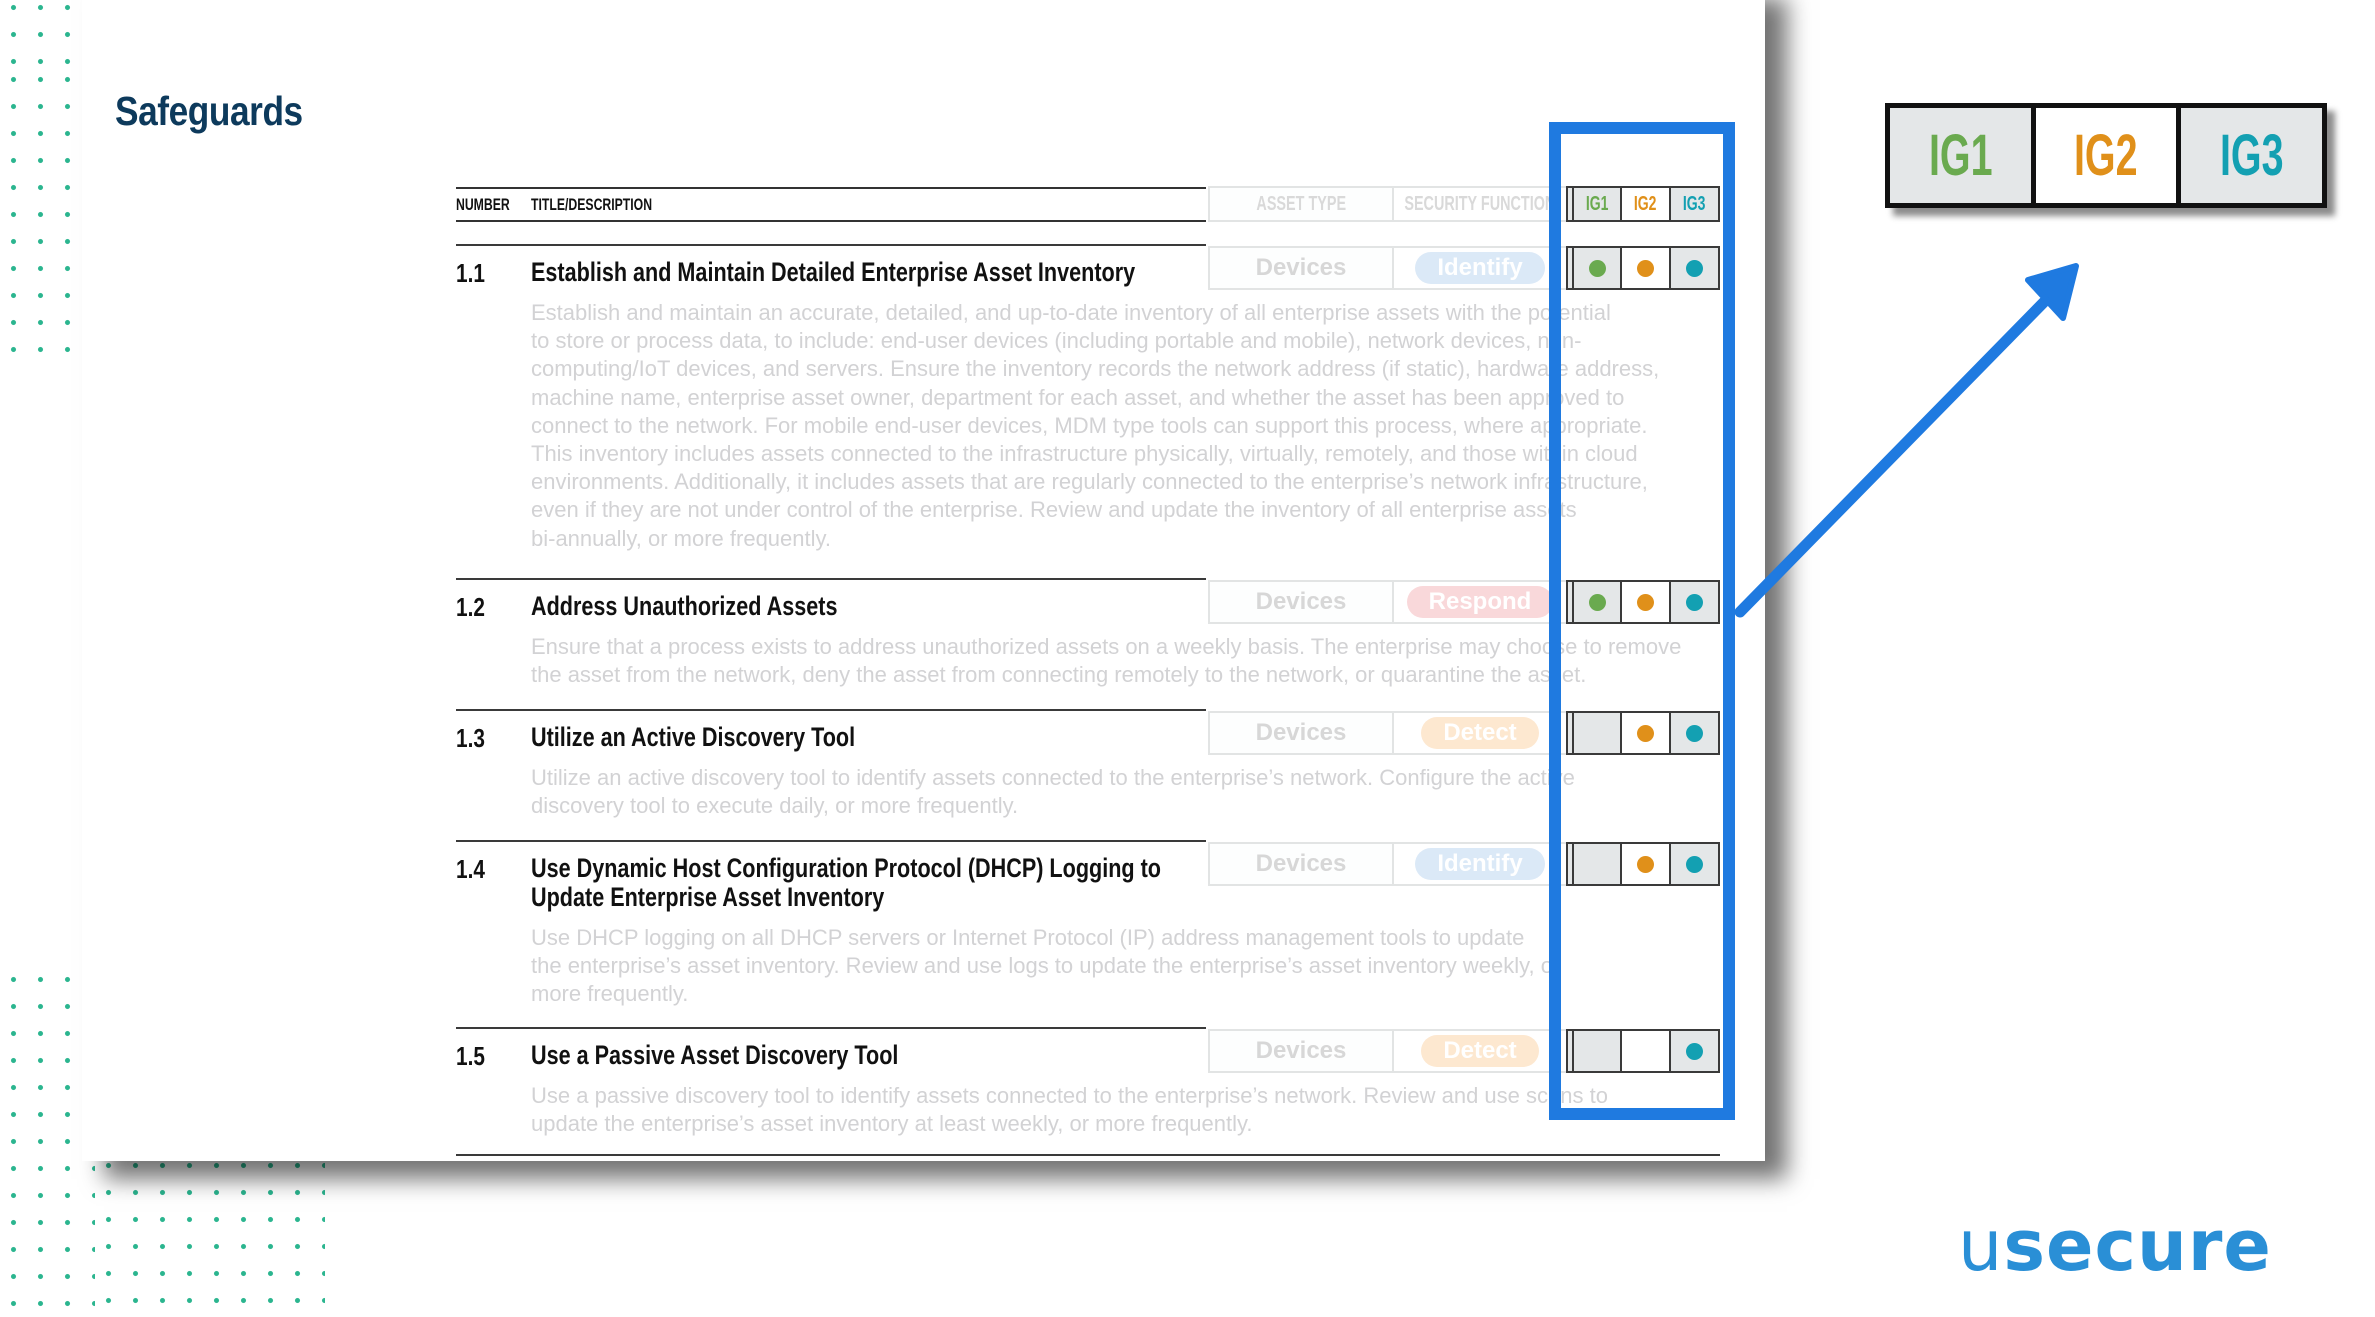  I want to click on logo-bold-part: secure, so click(2137, 1246).